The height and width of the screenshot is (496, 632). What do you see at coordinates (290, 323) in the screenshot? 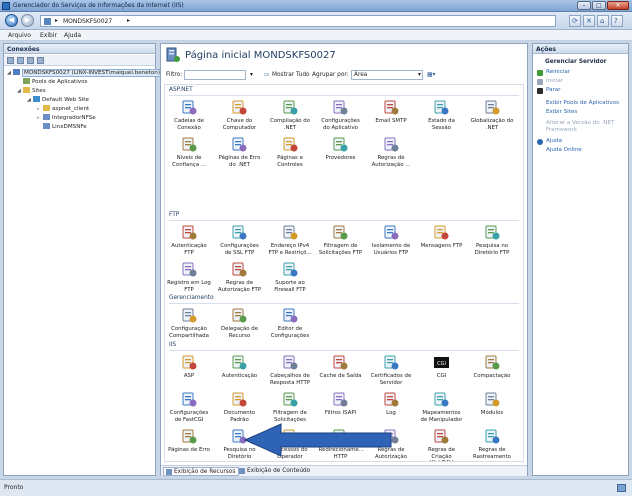
I see `feature-item: Editor de Configurações` at bounding box center [290, 323].